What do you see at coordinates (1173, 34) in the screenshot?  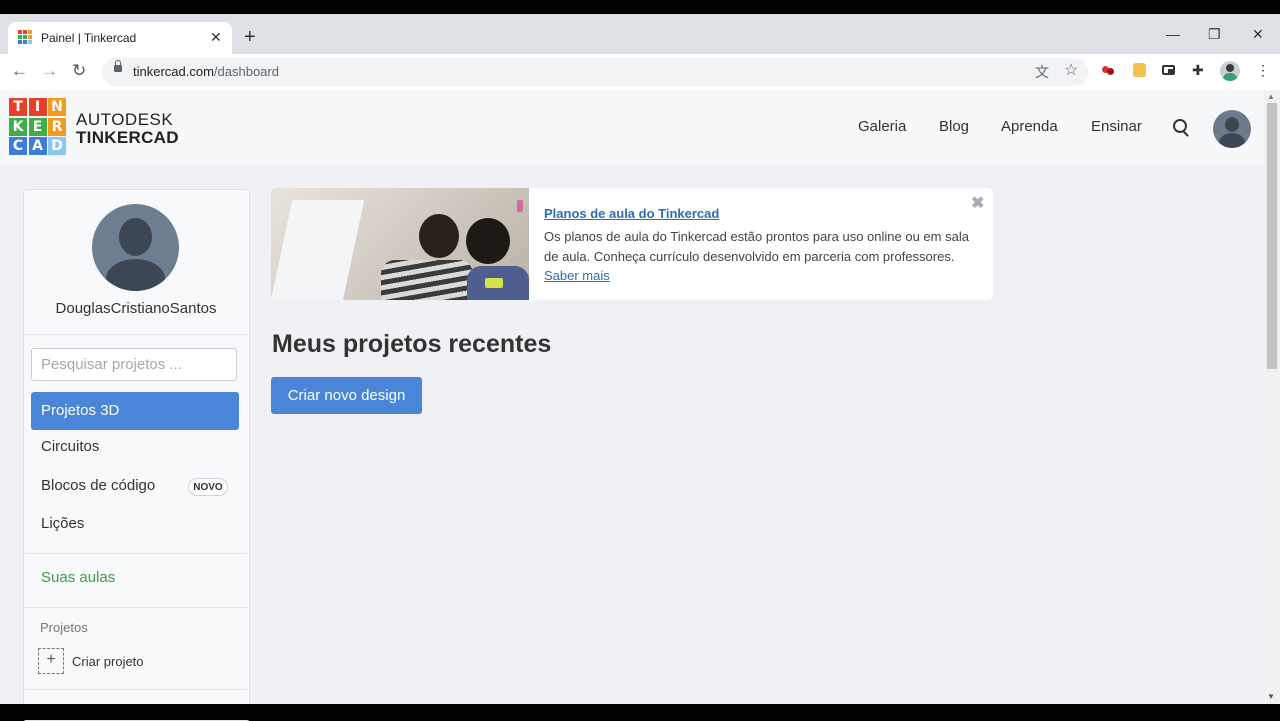 I see `minimize-icon: —` at bounding box center [1173, 34].